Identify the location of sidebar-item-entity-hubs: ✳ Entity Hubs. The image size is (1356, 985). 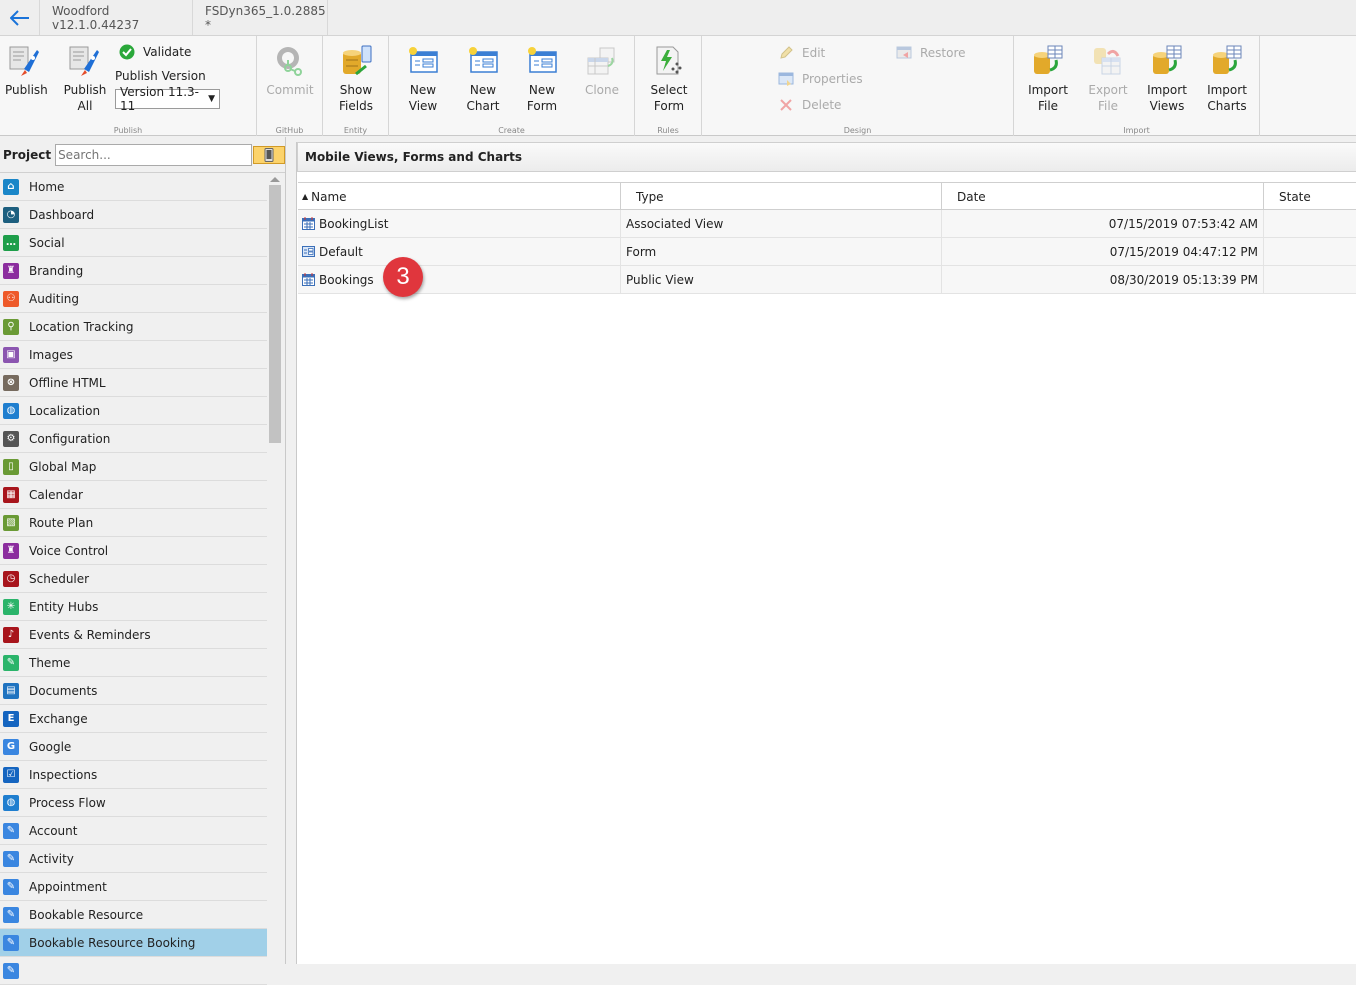
(133, 607).